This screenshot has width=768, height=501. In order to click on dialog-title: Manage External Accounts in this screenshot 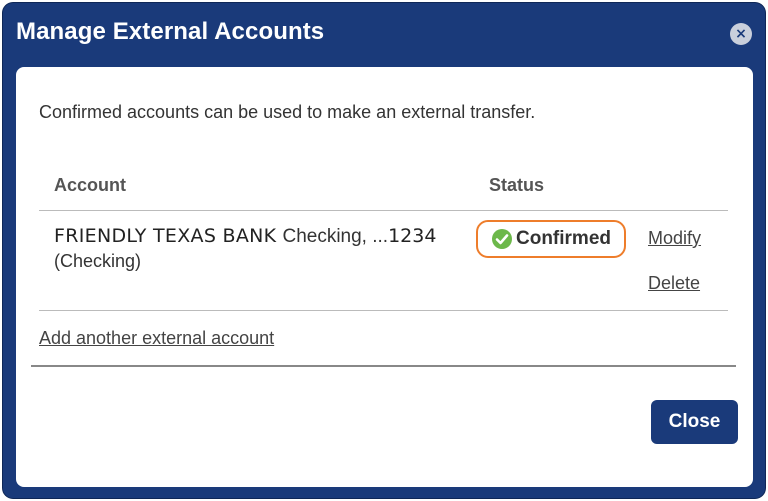, I will do `click(170, 31)`.